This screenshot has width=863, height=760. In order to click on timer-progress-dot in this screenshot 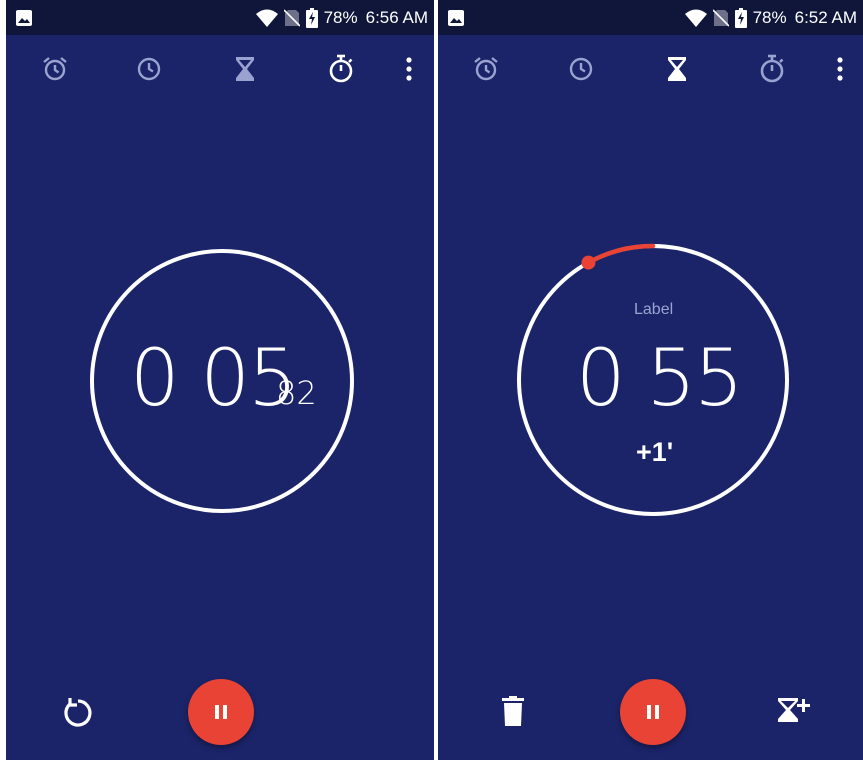, I will do `click(588, 262)`.